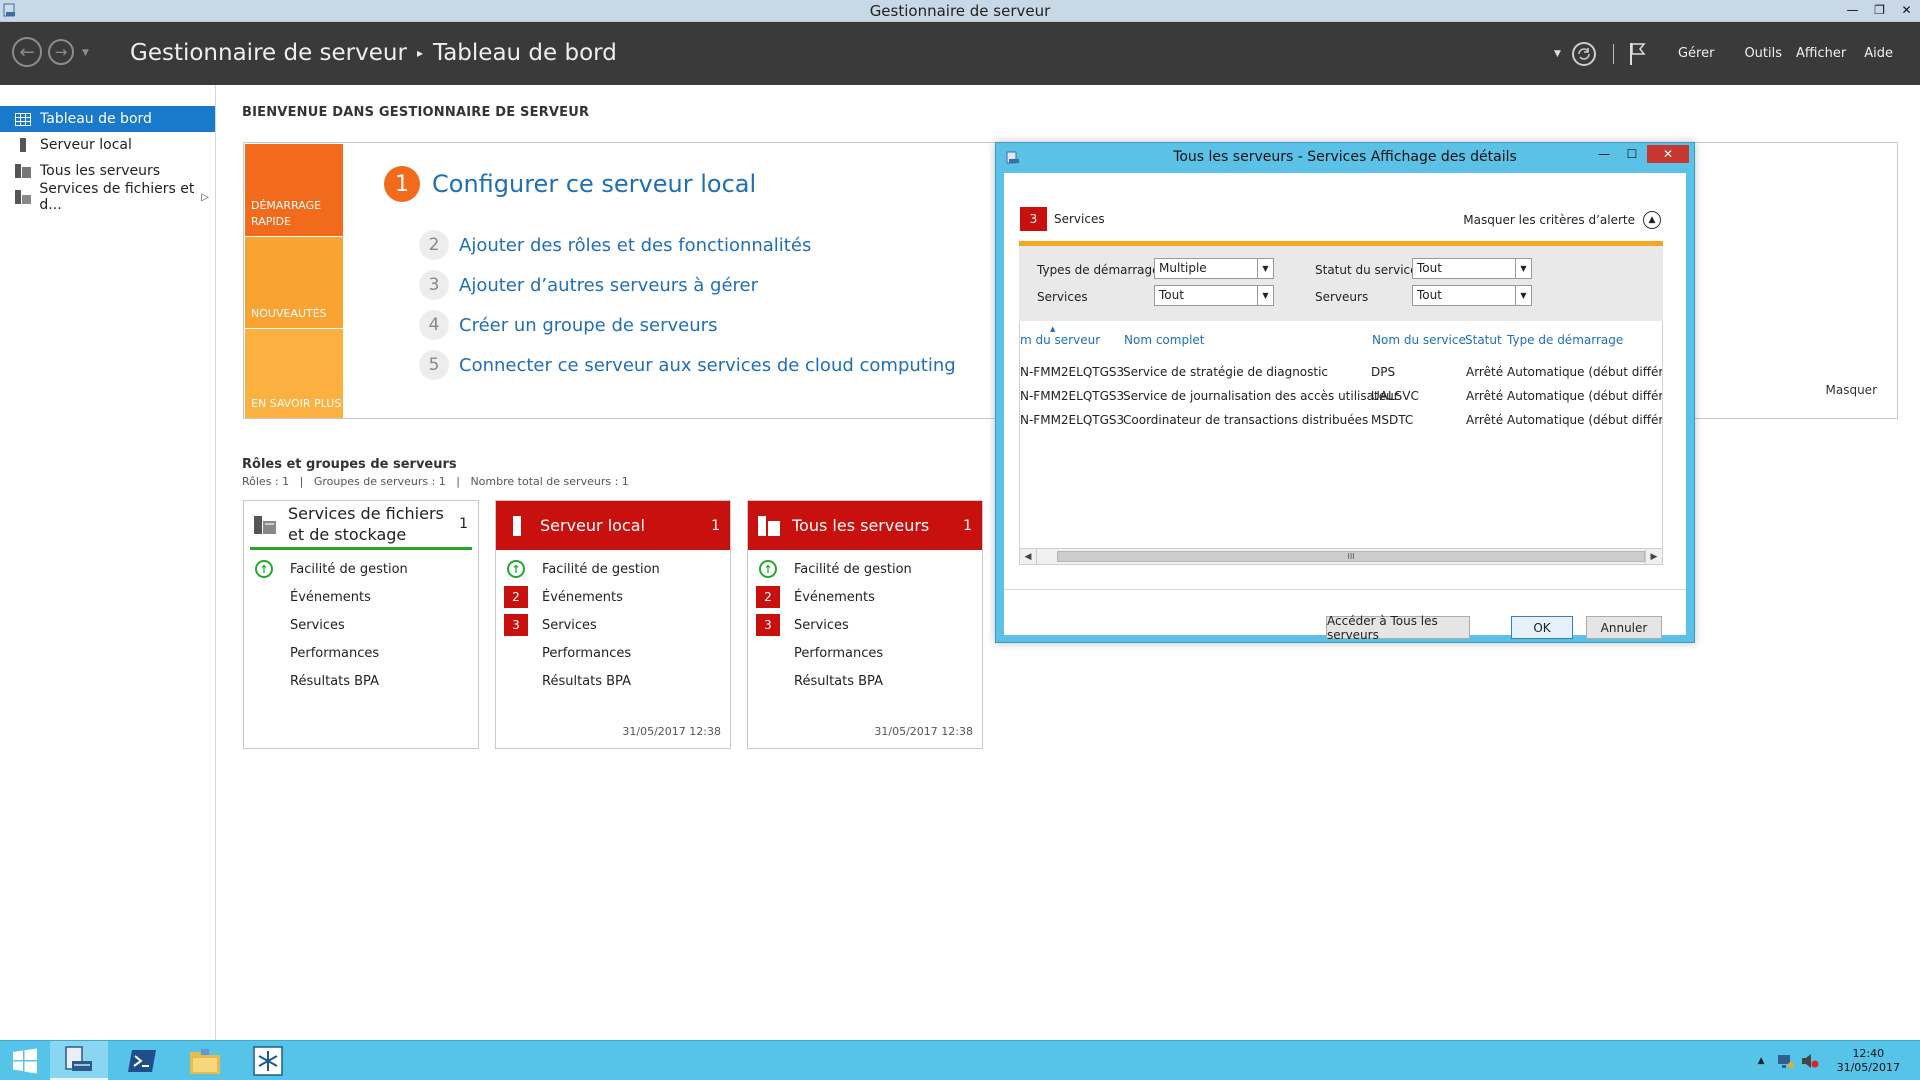 The width and height of the screenshot is (1920, 1080). Describe the element at coordinates (1786, 1061) in the screenshot. I see `network-icon` at that location.